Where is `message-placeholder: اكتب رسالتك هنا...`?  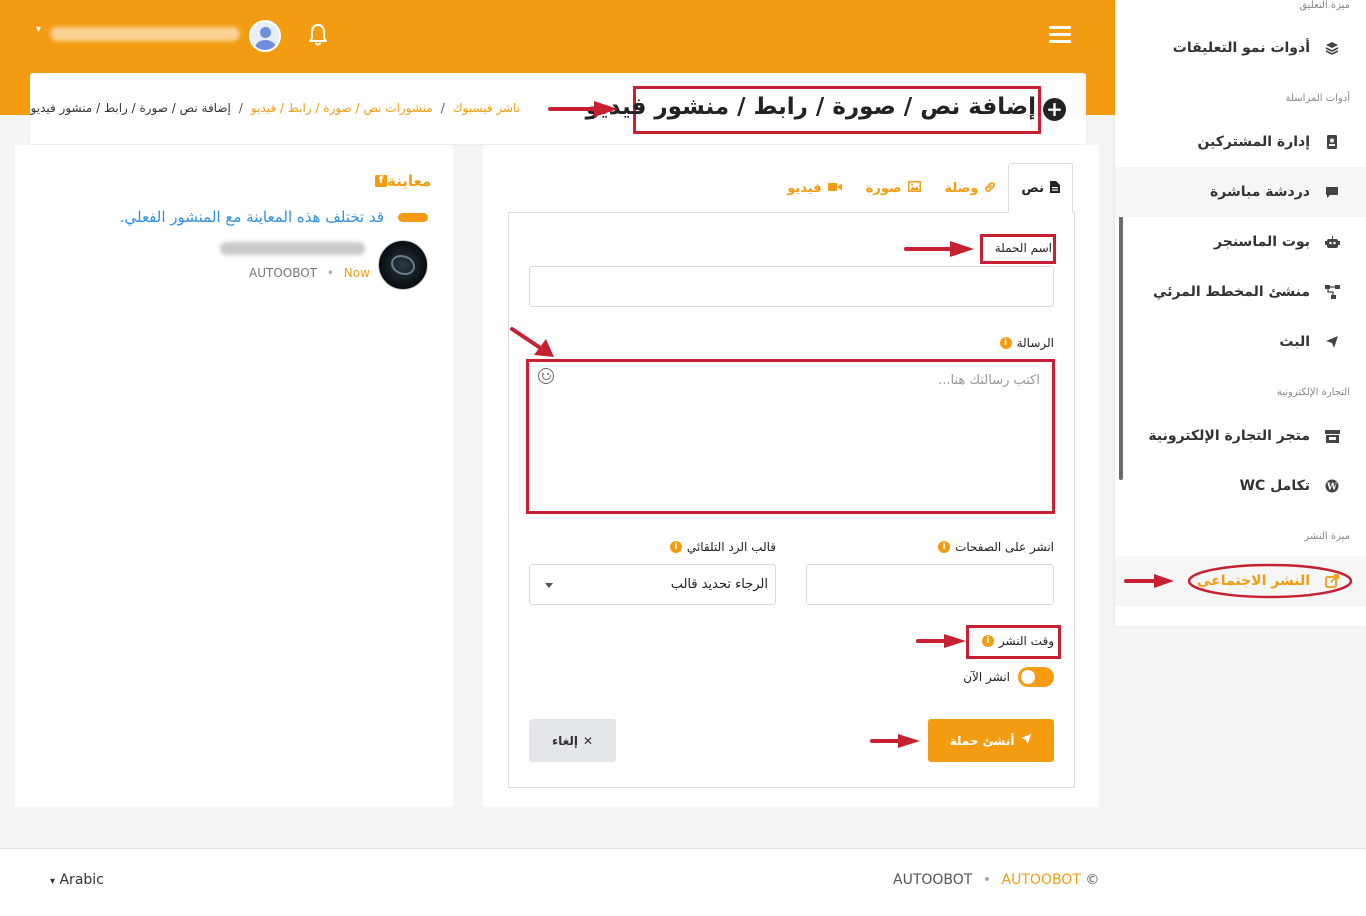
message-placeholder: اكتب رسالتك هنا... is located at coordinates (989, 380).